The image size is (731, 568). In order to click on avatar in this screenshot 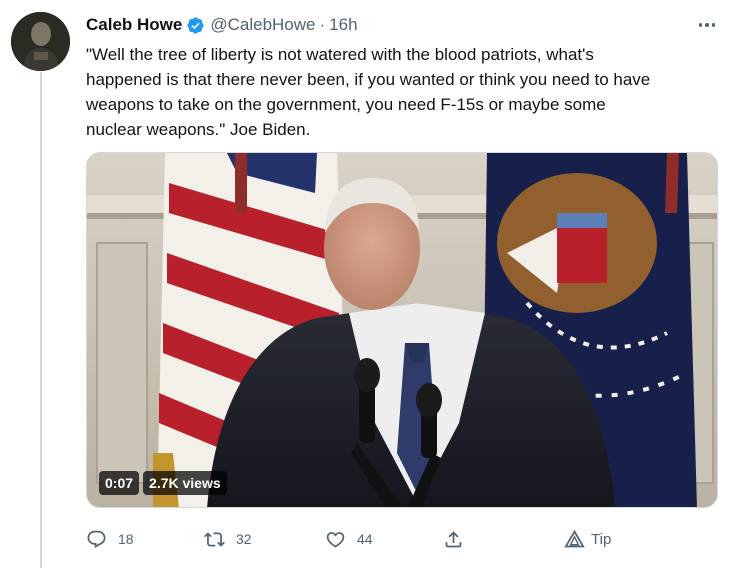, I will do `click(40, 41)`.